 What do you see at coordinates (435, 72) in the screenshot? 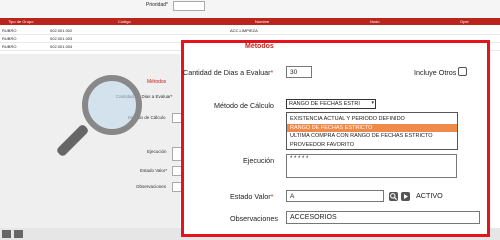
I see `incluye-label: Incluye Otros` at bounding box center [435, 72].